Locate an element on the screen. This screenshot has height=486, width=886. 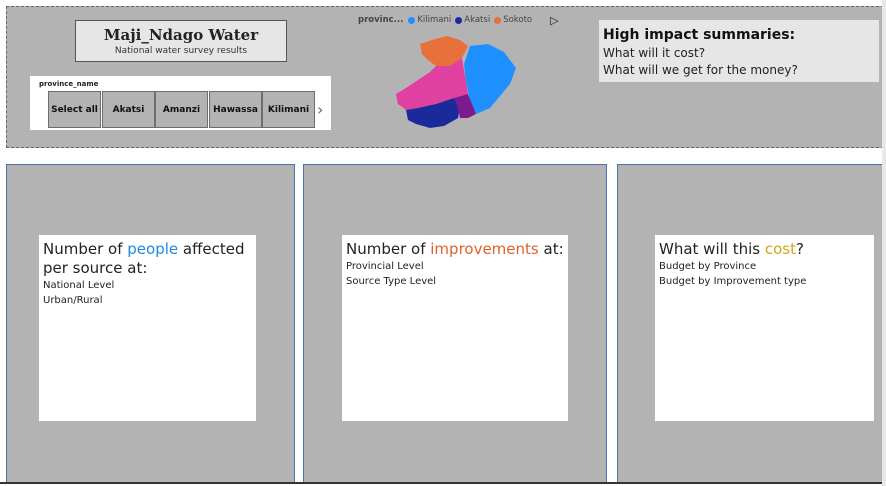
card-line: Budget by Improvement type is located at coordinates (733, 281).